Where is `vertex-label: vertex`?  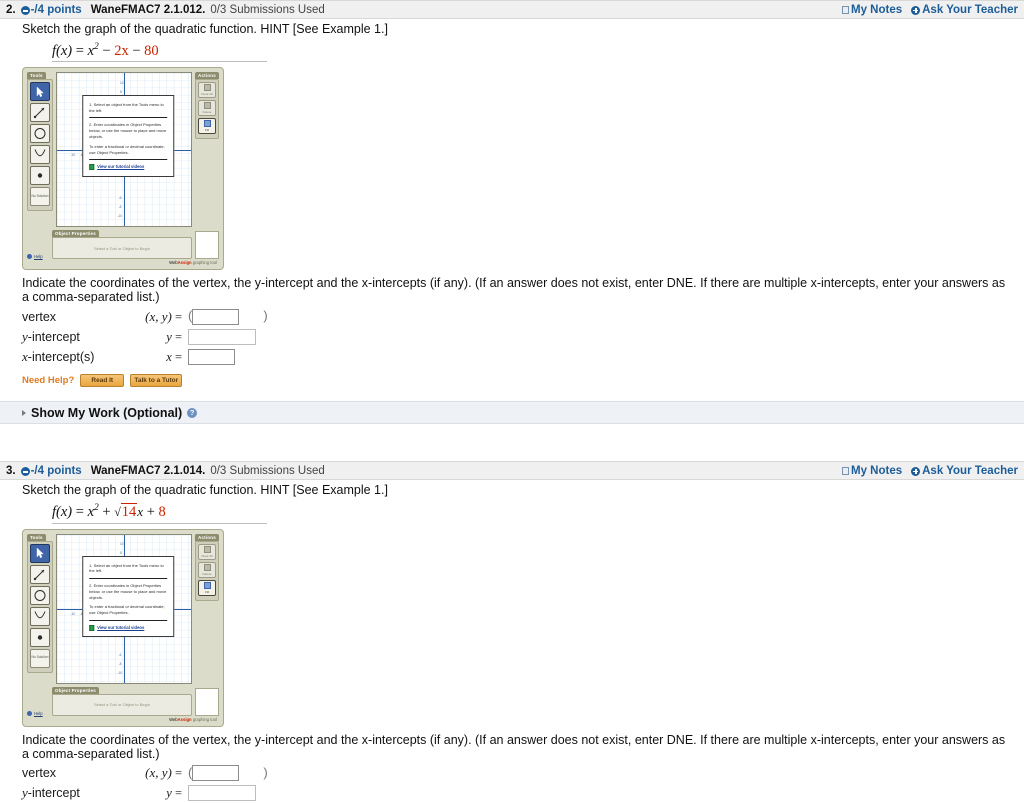
vertex-label: vertex is located at coordinates (39, 316).